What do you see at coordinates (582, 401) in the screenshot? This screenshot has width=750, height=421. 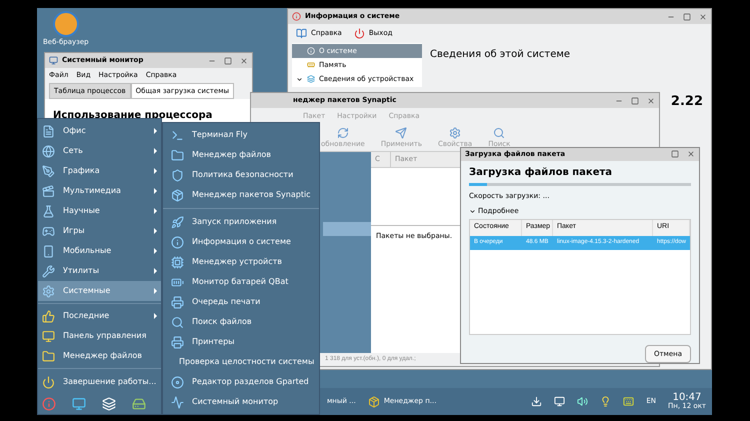 I see `volume-icon` at bounding box center [582, 401].